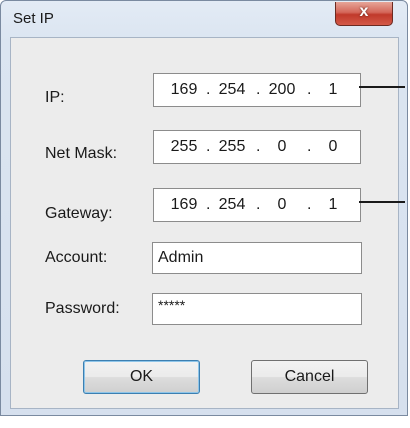 This screenshot has width=410, height=428. What do you see at coordinates (181, 257) in the screenshot?
I see `account-value: Admin` at bounding box center [181, 257].